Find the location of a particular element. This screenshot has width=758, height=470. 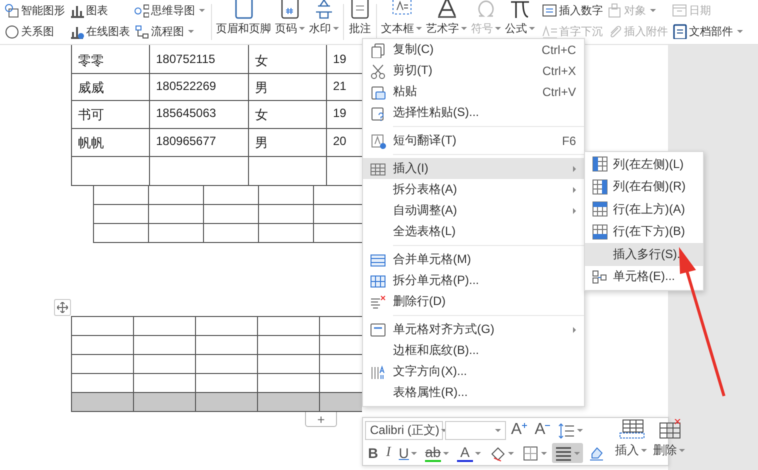

toolbar-button: 图表 is located at coordinates (99, 10).